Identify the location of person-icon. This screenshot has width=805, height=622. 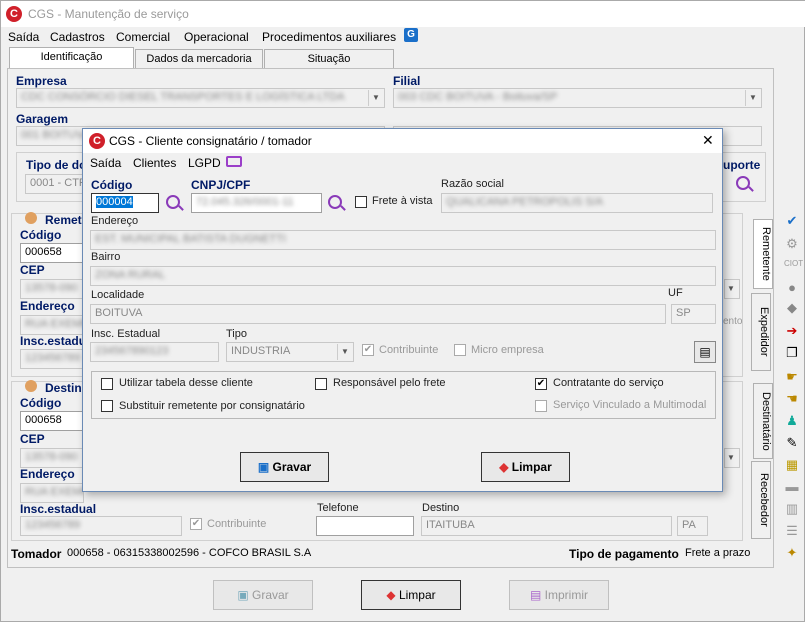
(31, 218).